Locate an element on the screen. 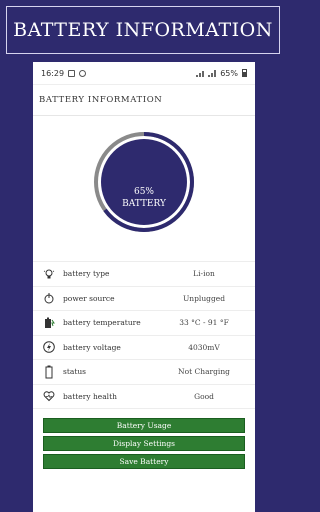 The width and height of the screenshot is (320, 512). list-item: battery temperature 33 °C - 91 °F is located at coordinates (144, 322).